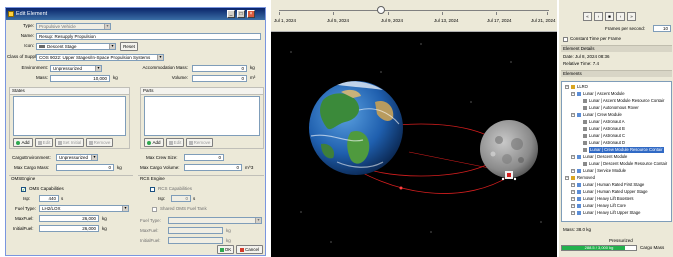  What do you see at coordinates (202, 116) in the screenshot?
I see `parts-list` at bounding box center [202, 116].